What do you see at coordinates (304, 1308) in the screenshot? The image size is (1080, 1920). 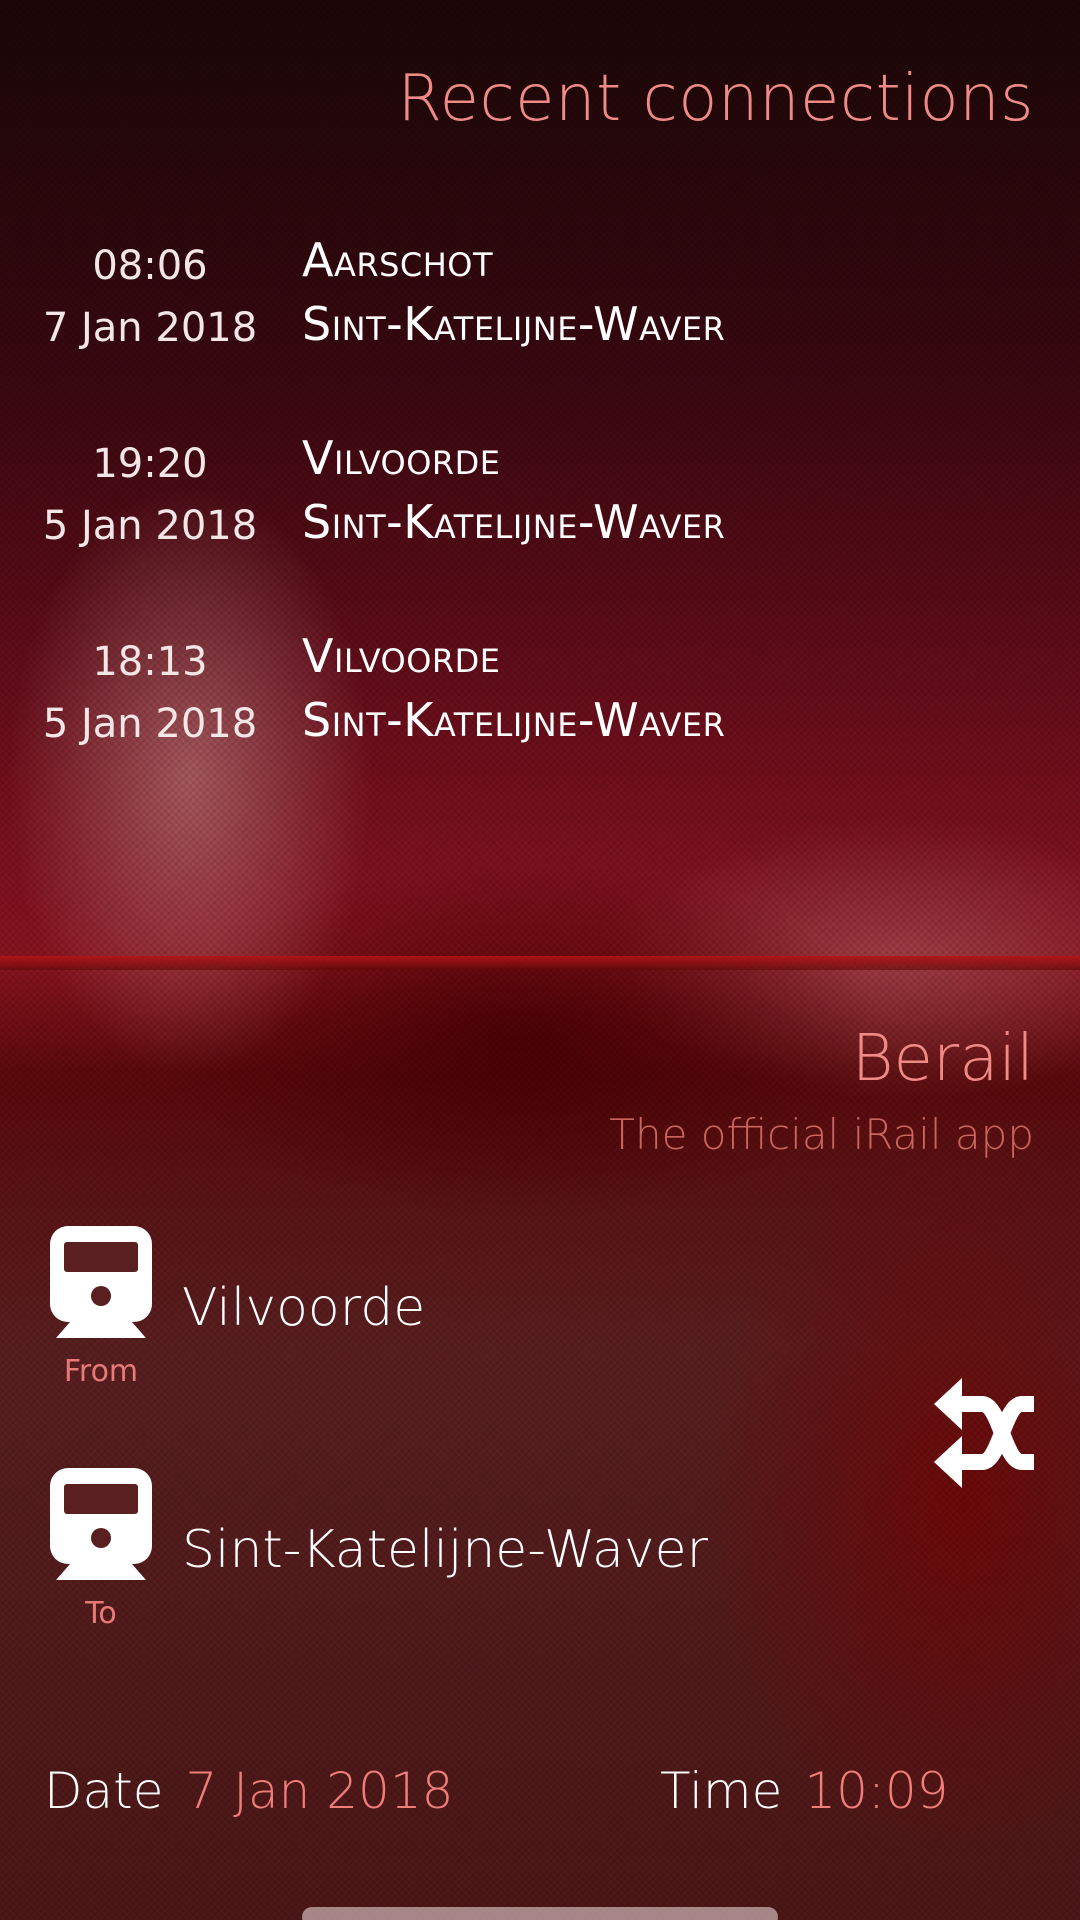 I see `from-station-name: Vilvoorde` at bounding box center [304, 1308].